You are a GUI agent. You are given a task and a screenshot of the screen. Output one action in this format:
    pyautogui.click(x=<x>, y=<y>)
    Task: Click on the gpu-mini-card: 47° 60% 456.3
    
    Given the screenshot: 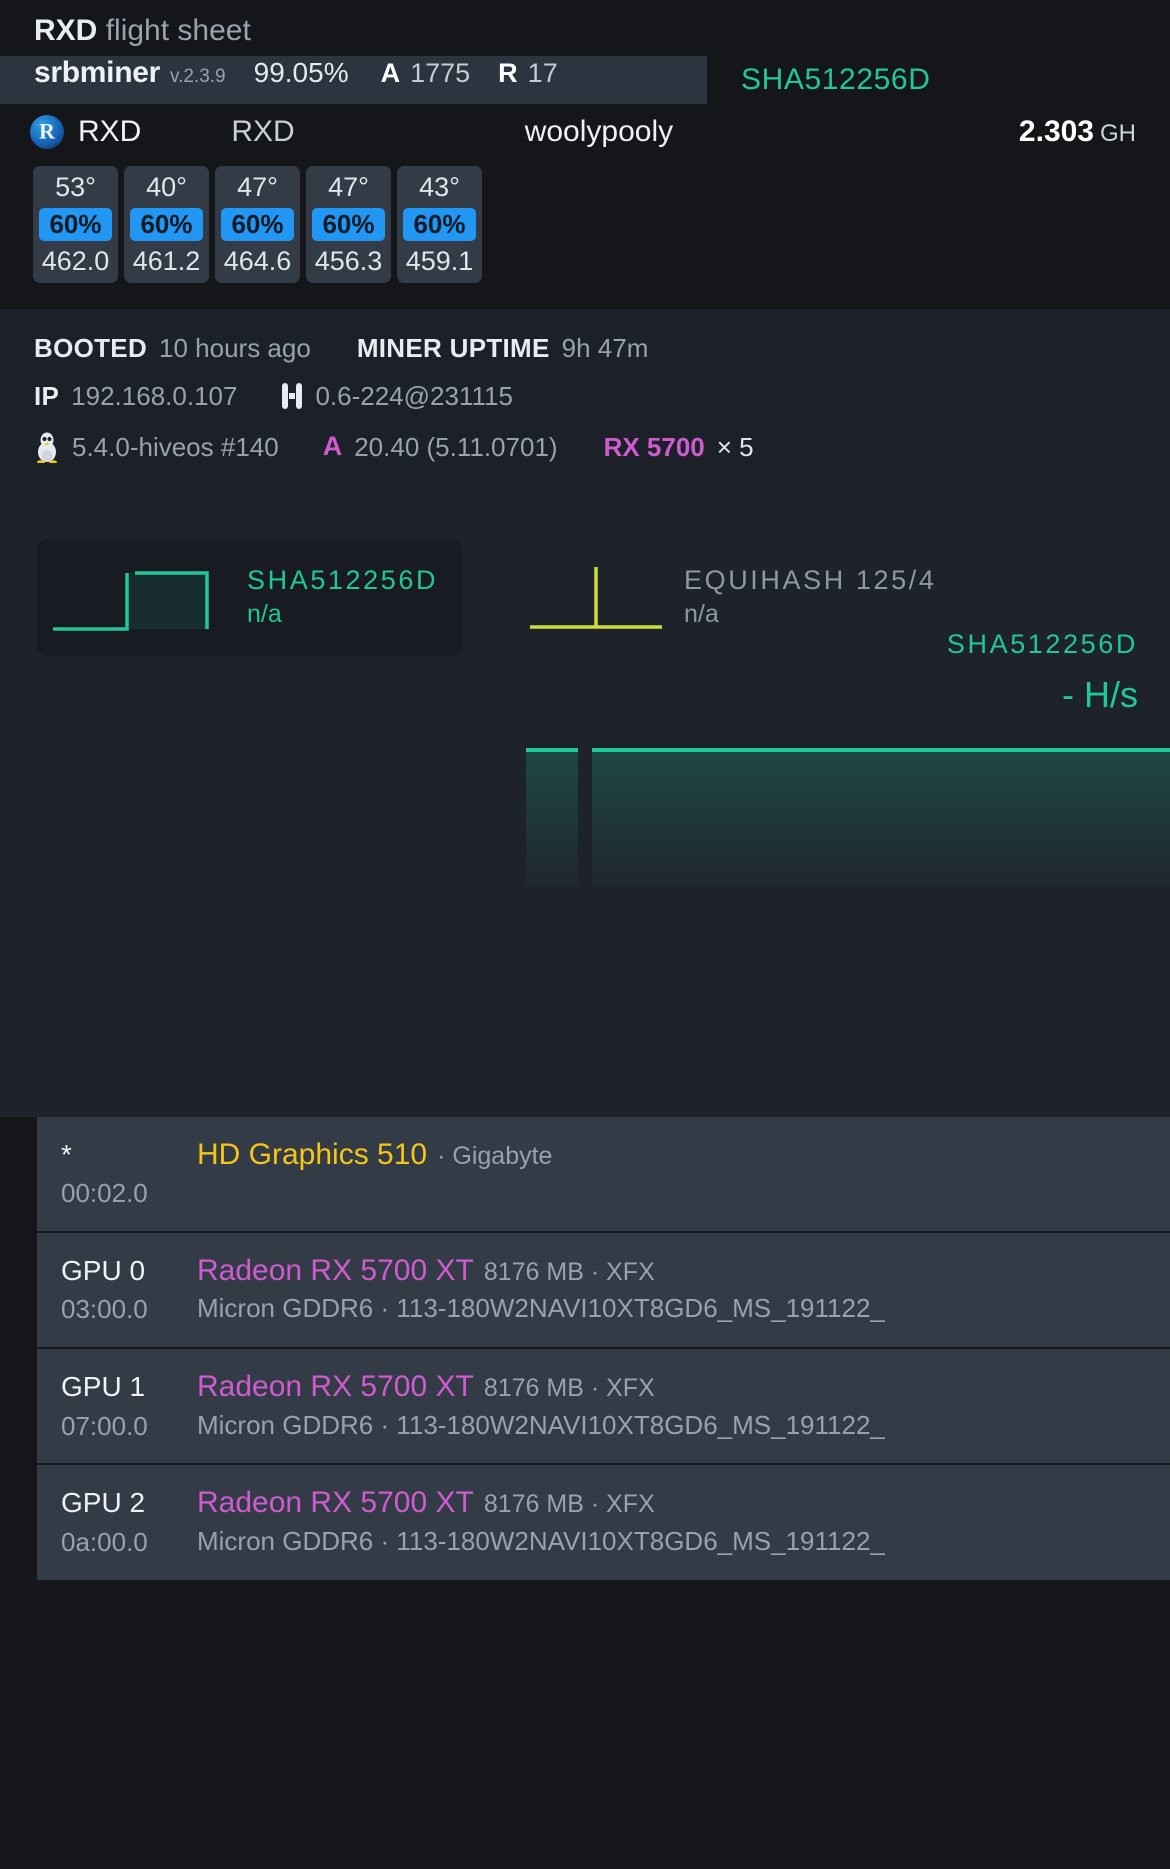 What is the action you would take?
    pyautogui.click(x=348, y=224)
    